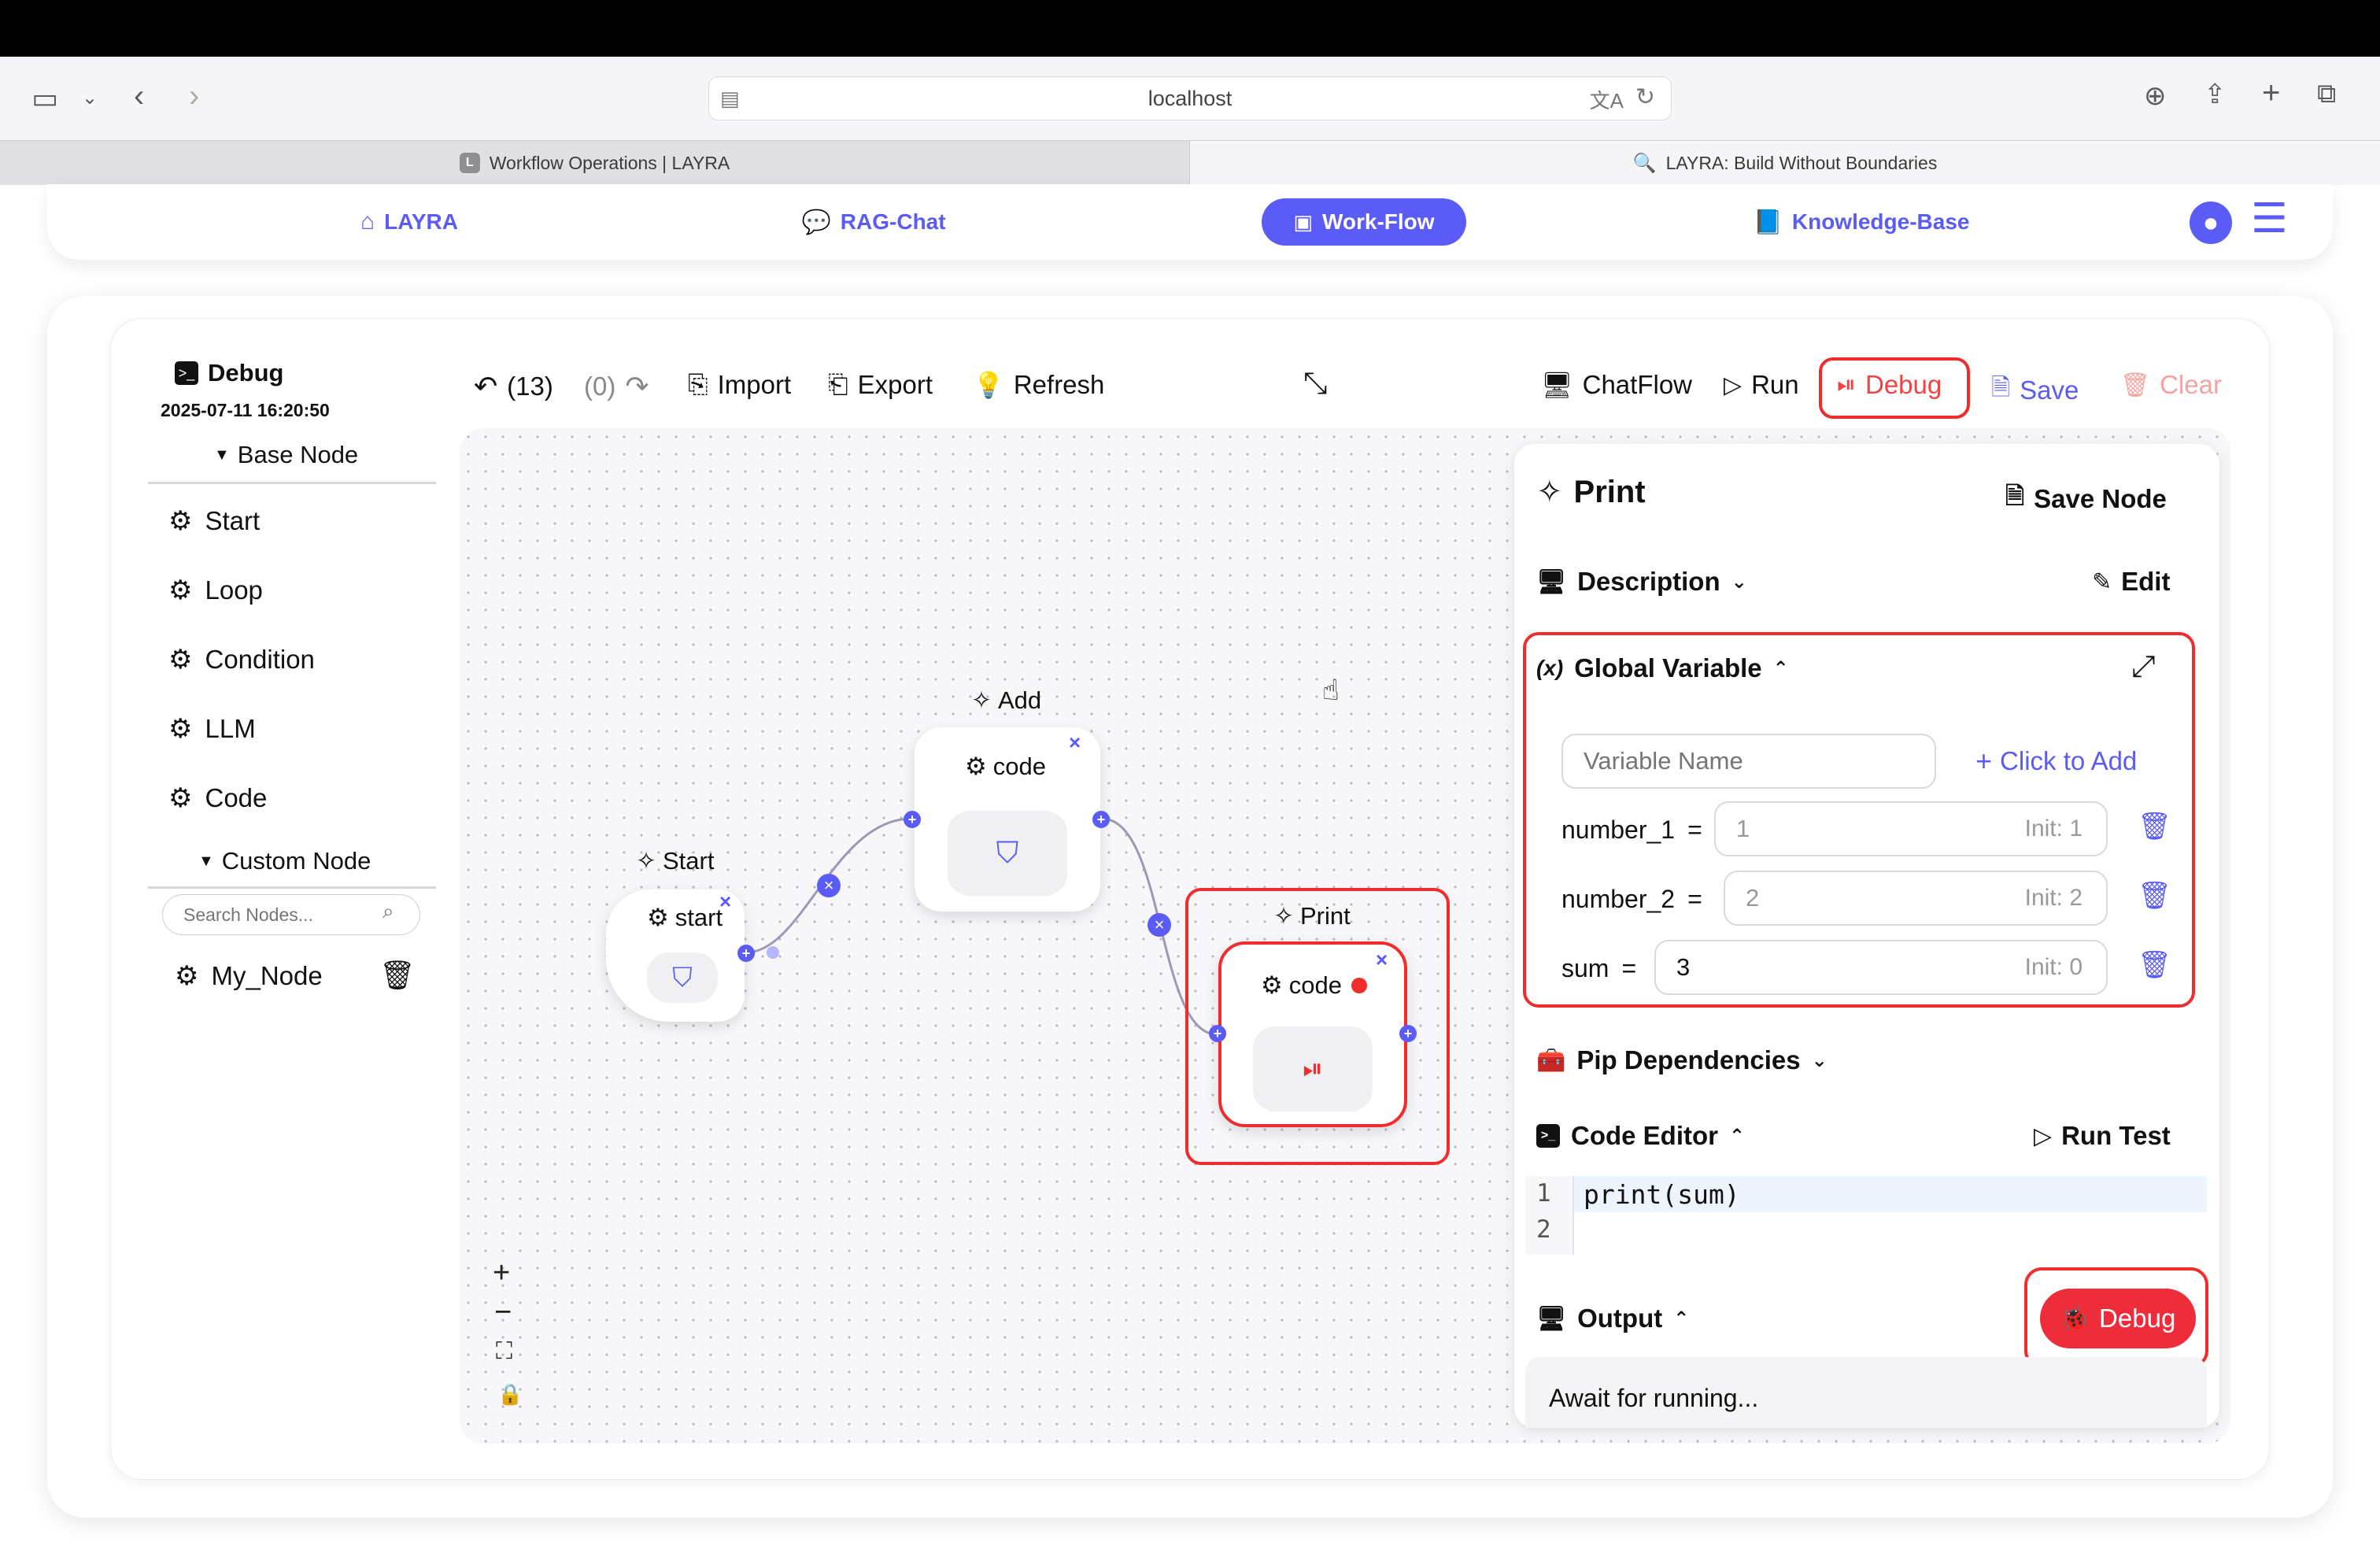 This screenshot has width=2380, height=1546. I want to click on section-label: Output, so click(1620, 1318).